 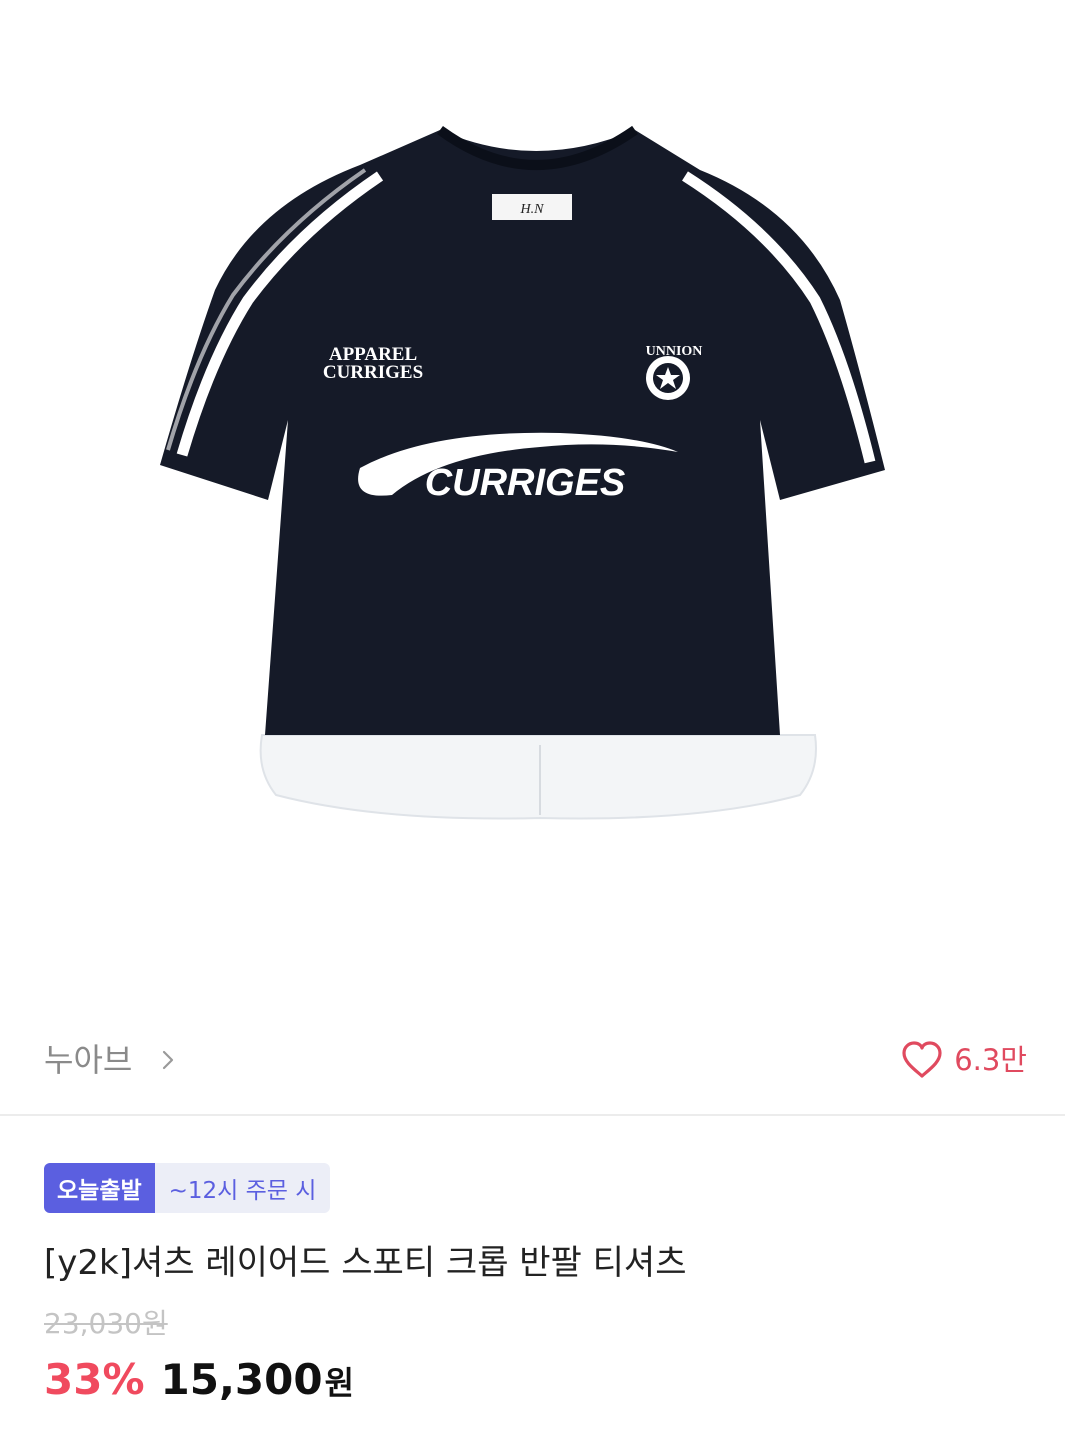 I want to click on discount-rate: 33%, so click(x=94, y=1379).